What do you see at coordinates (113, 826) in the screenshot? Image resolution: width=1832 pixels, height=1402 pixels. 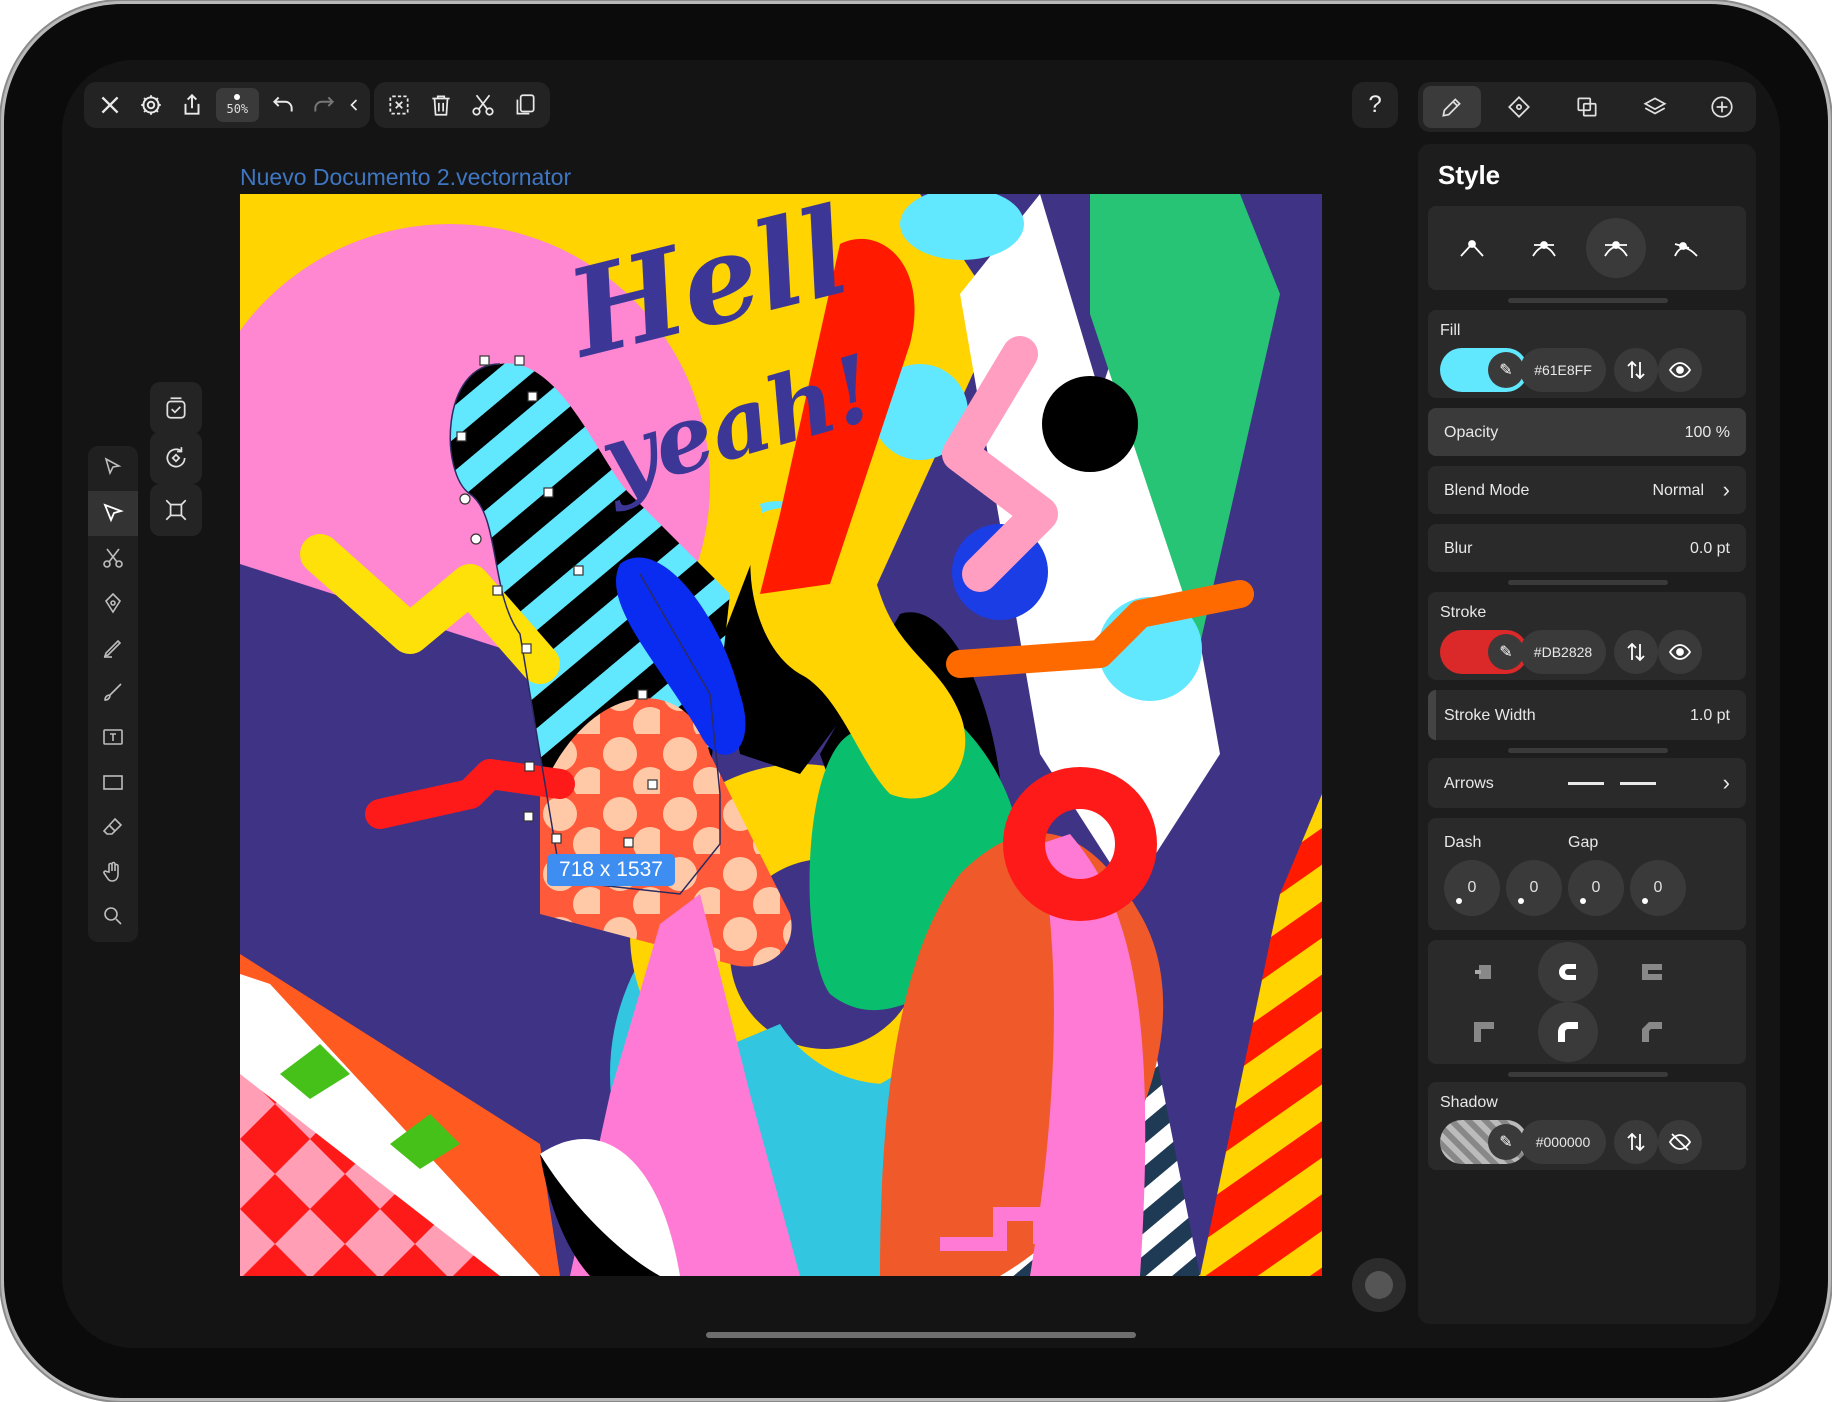 I see `tool-eraser` at bounding box center [113, 826].